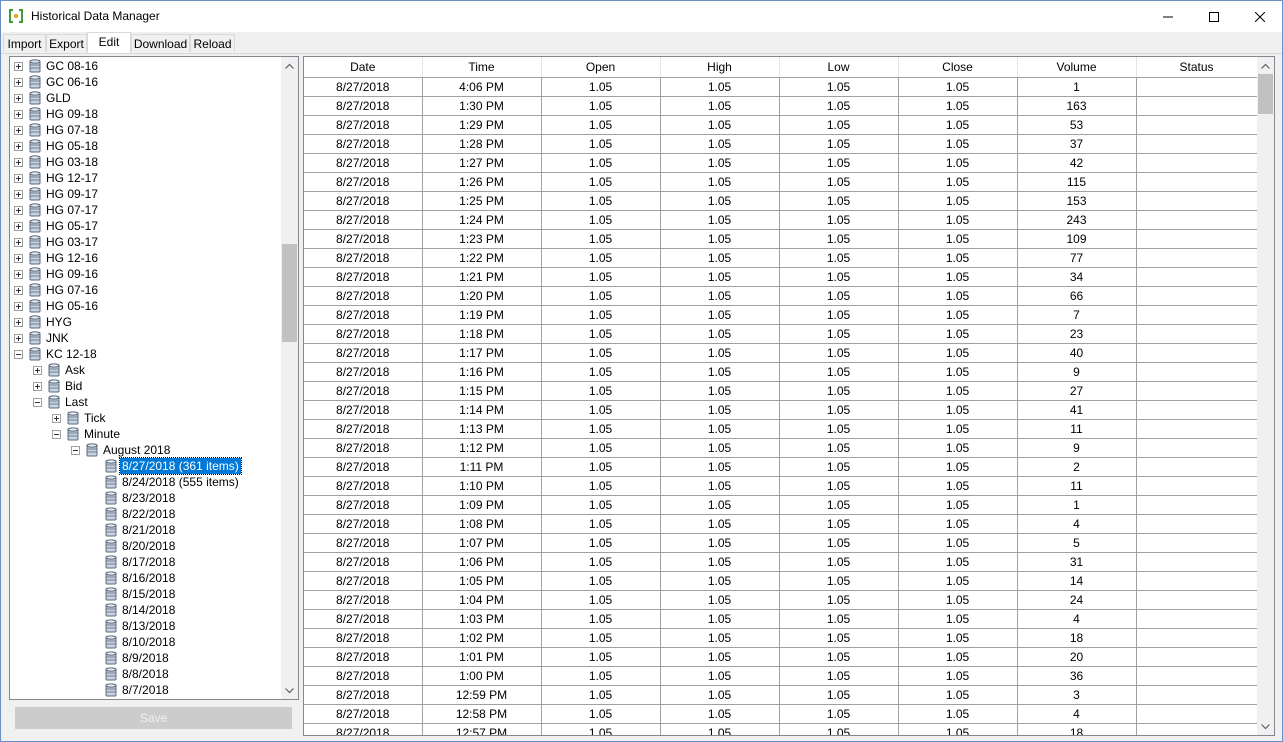 The image size is (1283, 742). I want to click on table-cell: 1:19 PM, so click(482, 315).